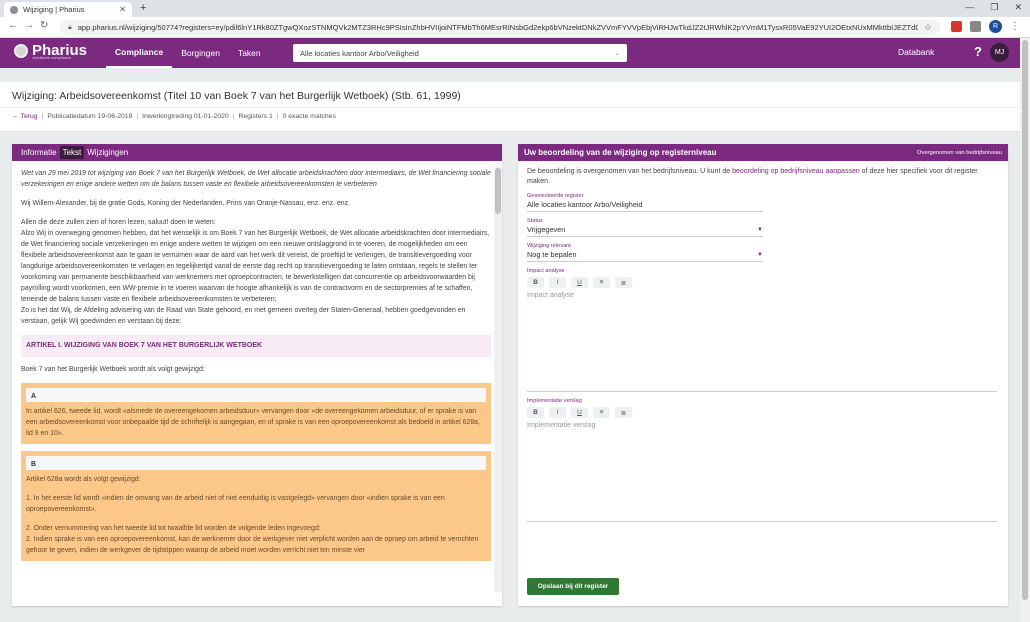 The width and height of the screenshot is (1030, 622). What do you see at coordinates (1025, 320) in the screenshot?
I see `page-scrollbar-thumb` at bounding box center [1025, 320].